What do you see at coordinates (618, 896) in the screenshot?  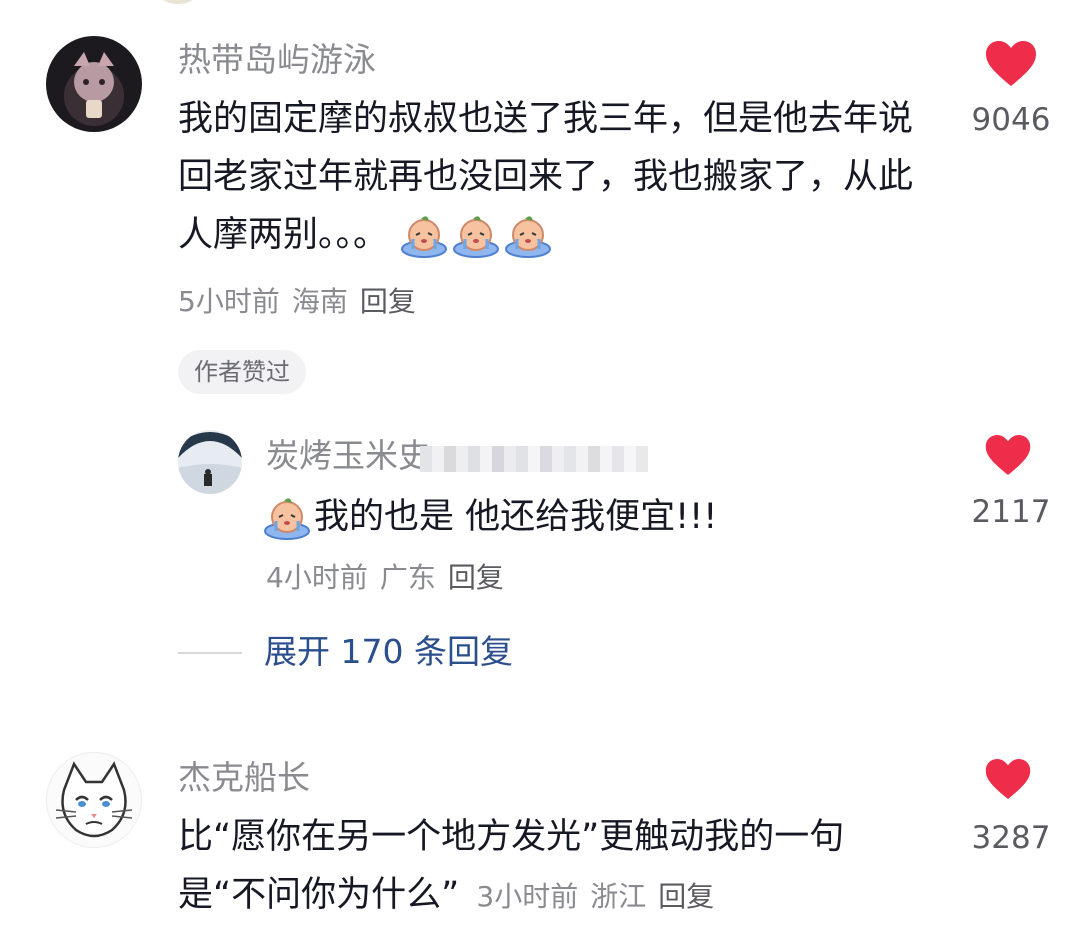 I see `comment-location: 浙江` at bounding box center [618, 896].